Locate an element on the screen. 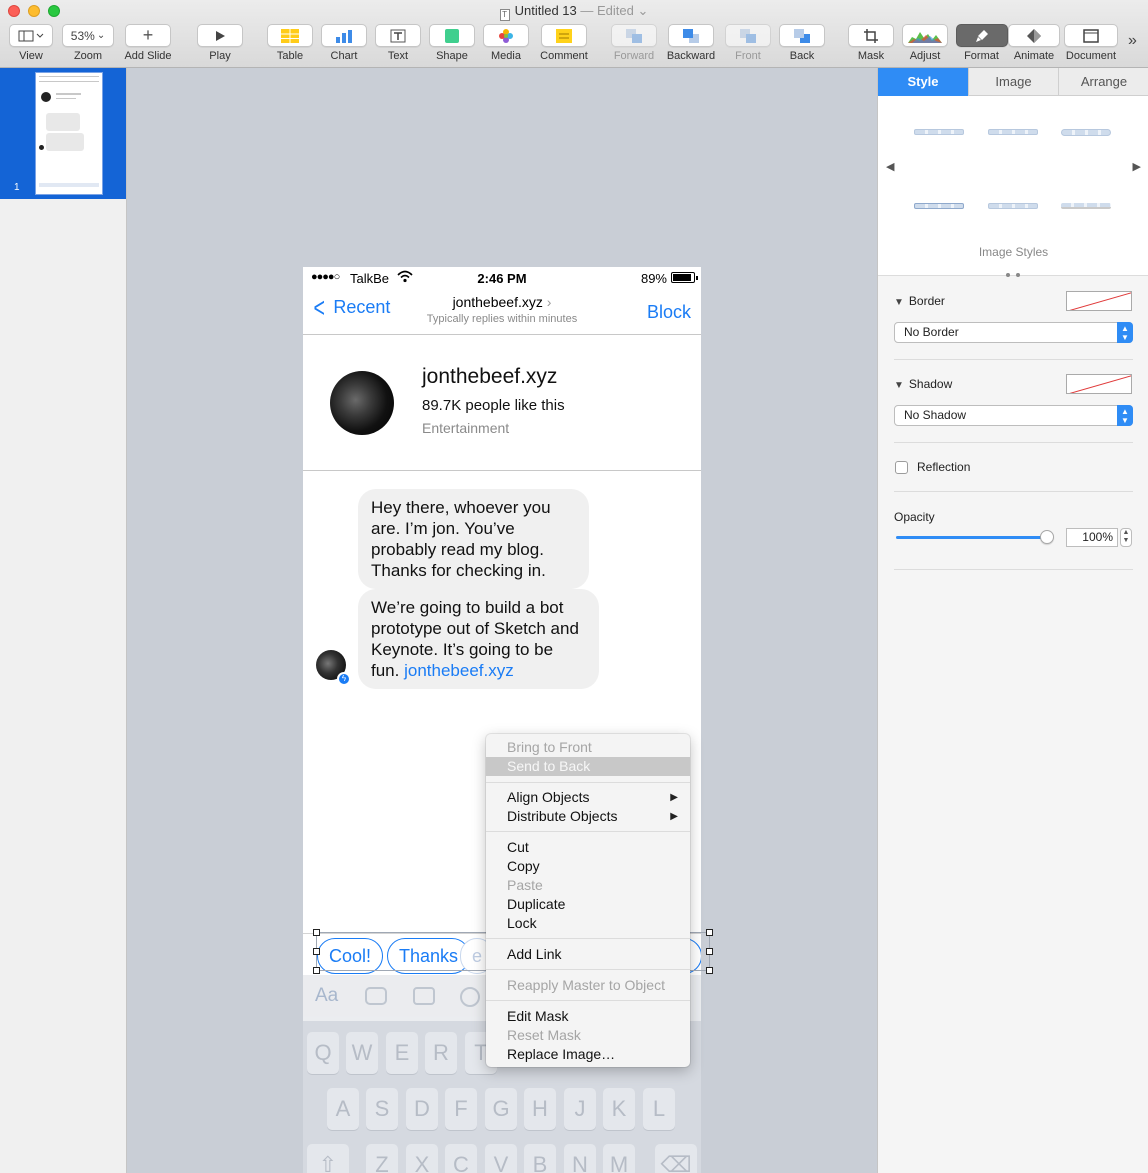 The width and height of the screenshot is (1148, 1173). delete-key: ⌫ is located at coordinates (676, 1158).